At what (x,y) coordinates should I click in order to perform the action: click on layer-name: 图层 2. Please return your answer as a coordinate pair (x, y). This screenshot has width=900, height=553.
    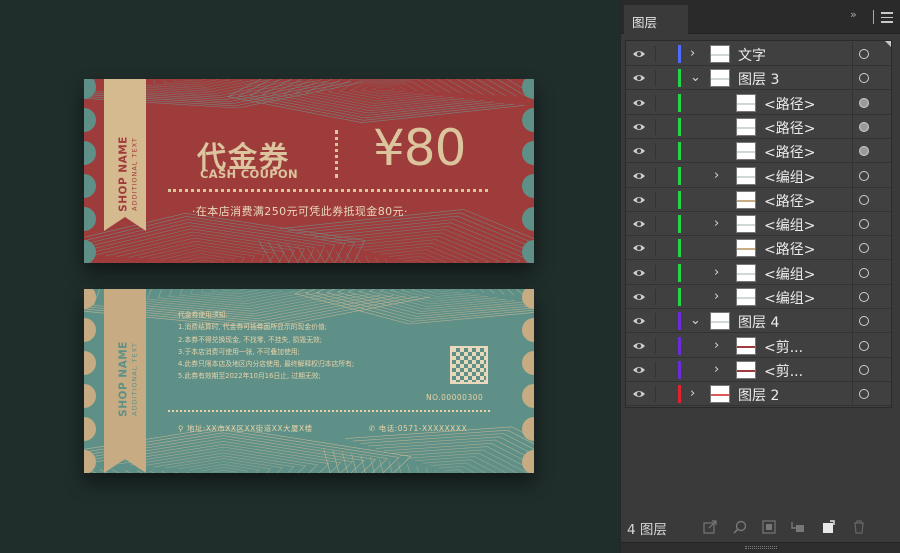
    Looking at the image, I should click on (758, 395).